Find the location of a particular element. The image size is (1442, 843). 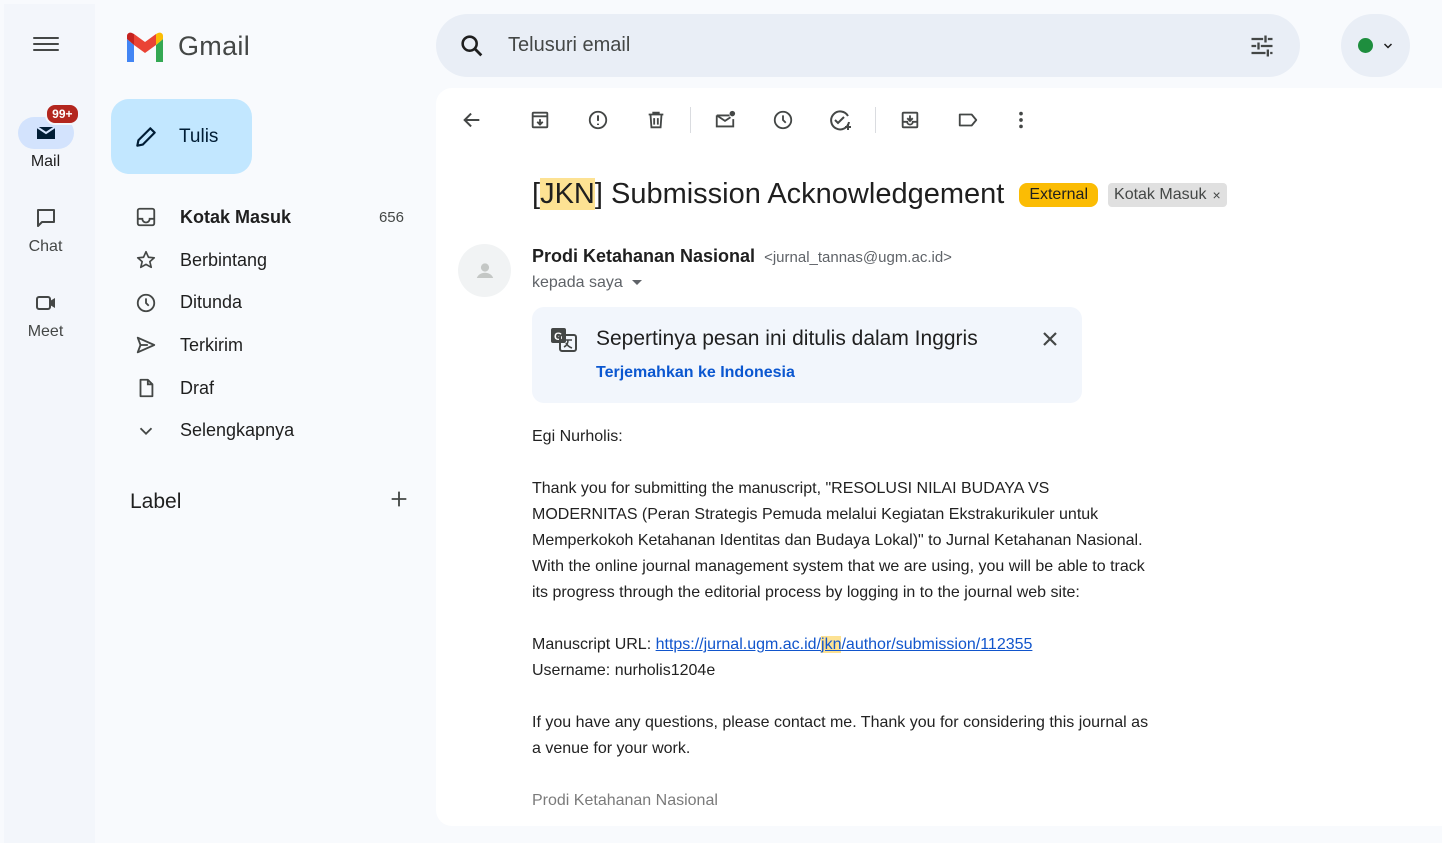

inbox-count: 656 is located at coordinates (391, 217).